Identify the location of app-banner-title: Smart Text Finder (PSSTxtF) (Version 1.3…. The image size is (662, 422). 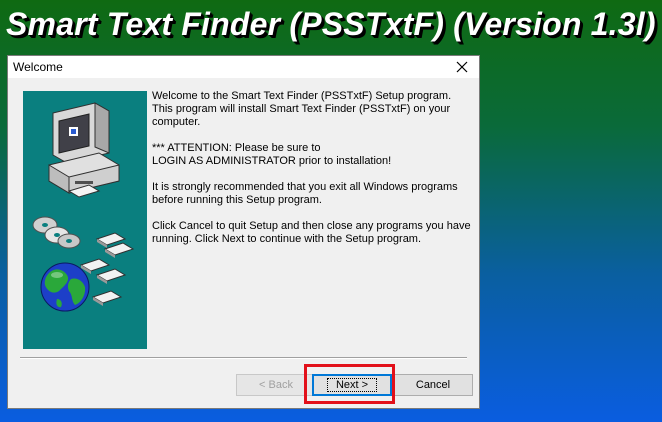
(331, 24).